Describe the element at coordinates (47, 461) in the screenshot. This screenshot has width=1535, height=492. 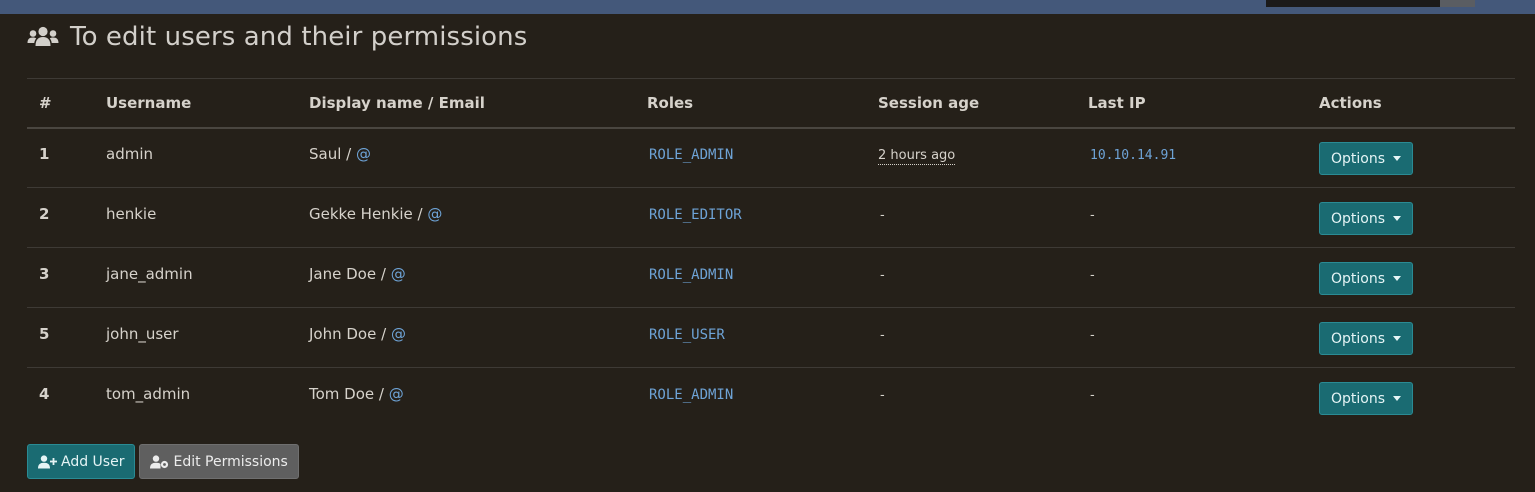
I see `user-plus-icon` at that location.